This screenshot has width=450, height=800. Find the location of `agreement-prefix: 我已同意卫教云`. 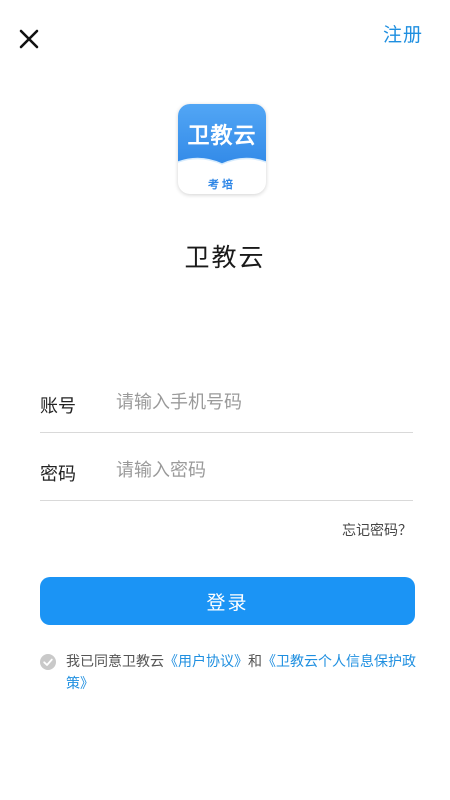

agreement-prefix: 我已同意卫教云 is located at coordinates (115, 662).